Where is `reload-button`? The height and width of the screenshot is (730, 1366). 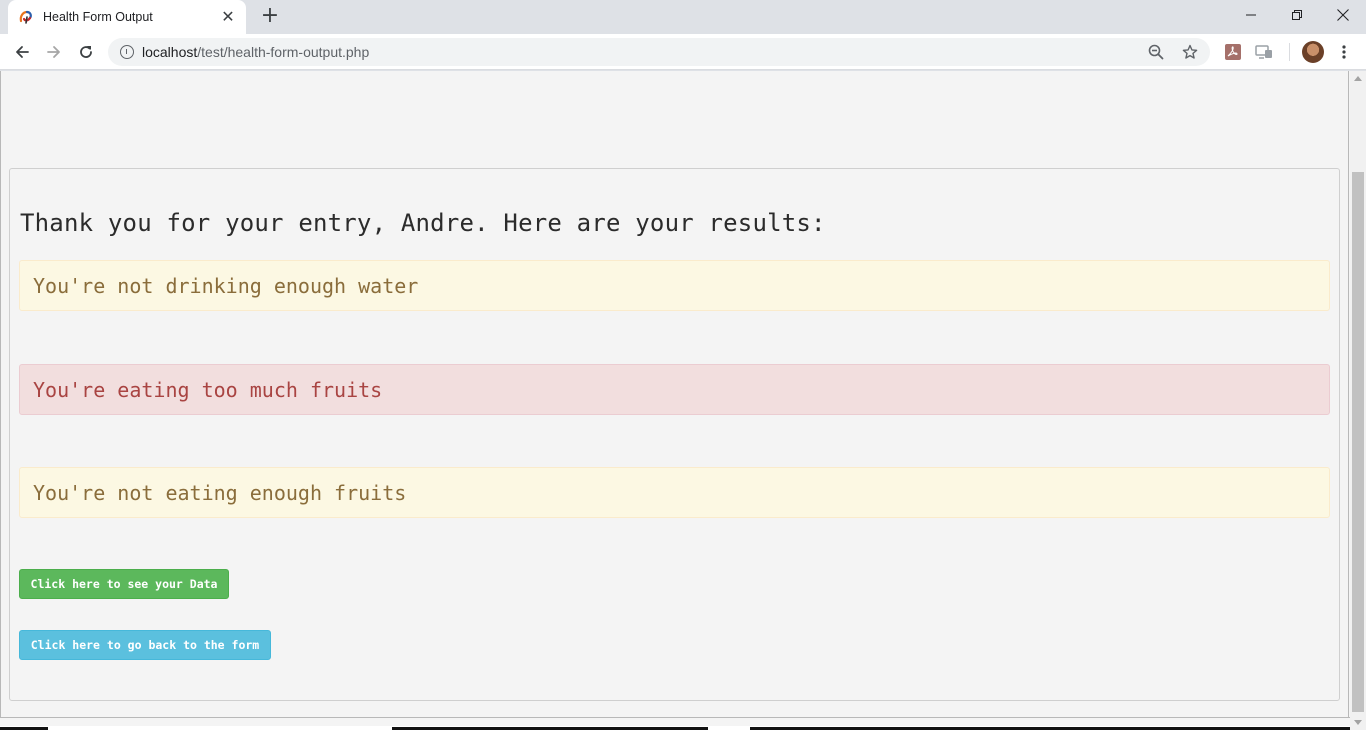
reload-button is located at coordinates (86, 52).